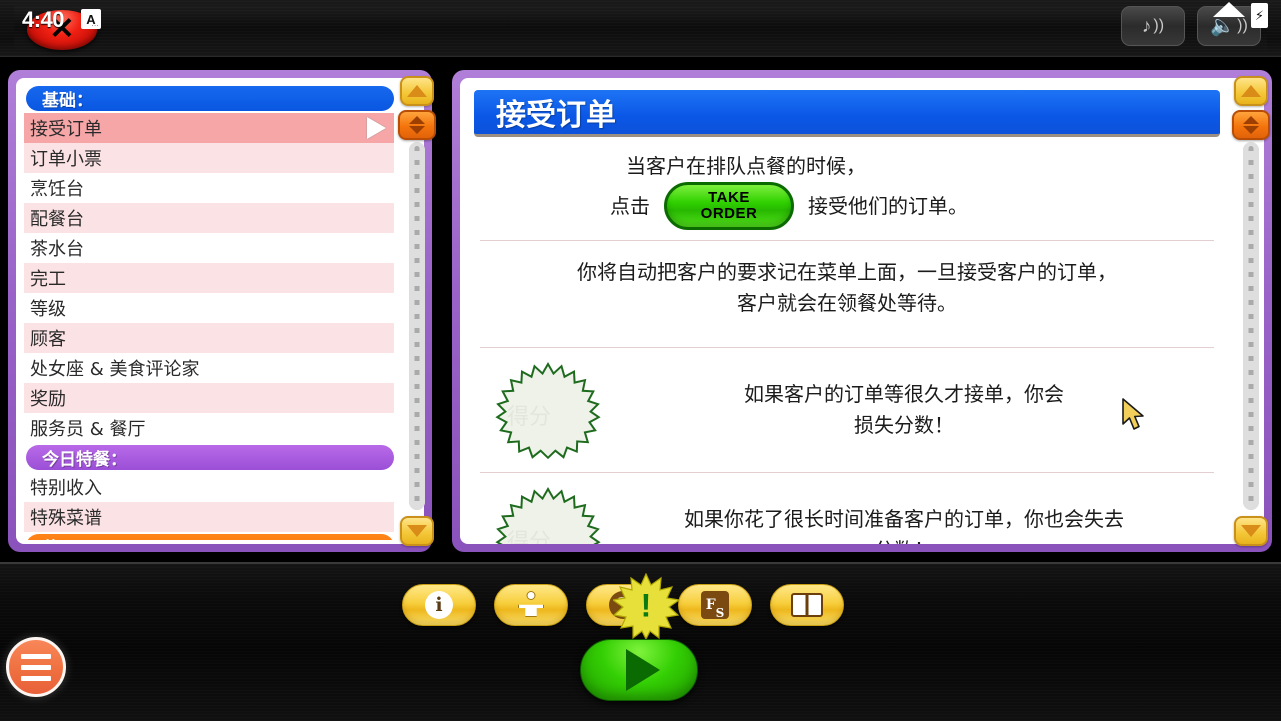 This screenshot has width=1281, height=721. What do you see at coordinates (210, 98) in the screenshot?
I see `topic-category-header: 基础：` at bounding box center [210, 98].